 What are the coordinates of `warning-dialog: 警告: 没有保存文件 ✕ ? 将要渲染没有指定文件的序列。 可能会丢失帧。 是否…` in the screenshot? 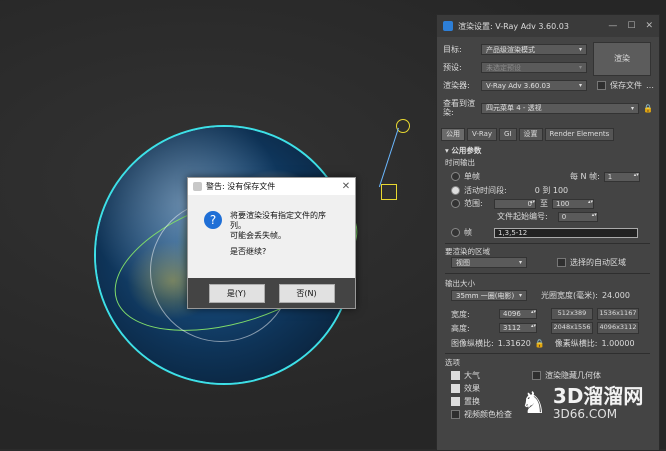 It's located at (271, 243).